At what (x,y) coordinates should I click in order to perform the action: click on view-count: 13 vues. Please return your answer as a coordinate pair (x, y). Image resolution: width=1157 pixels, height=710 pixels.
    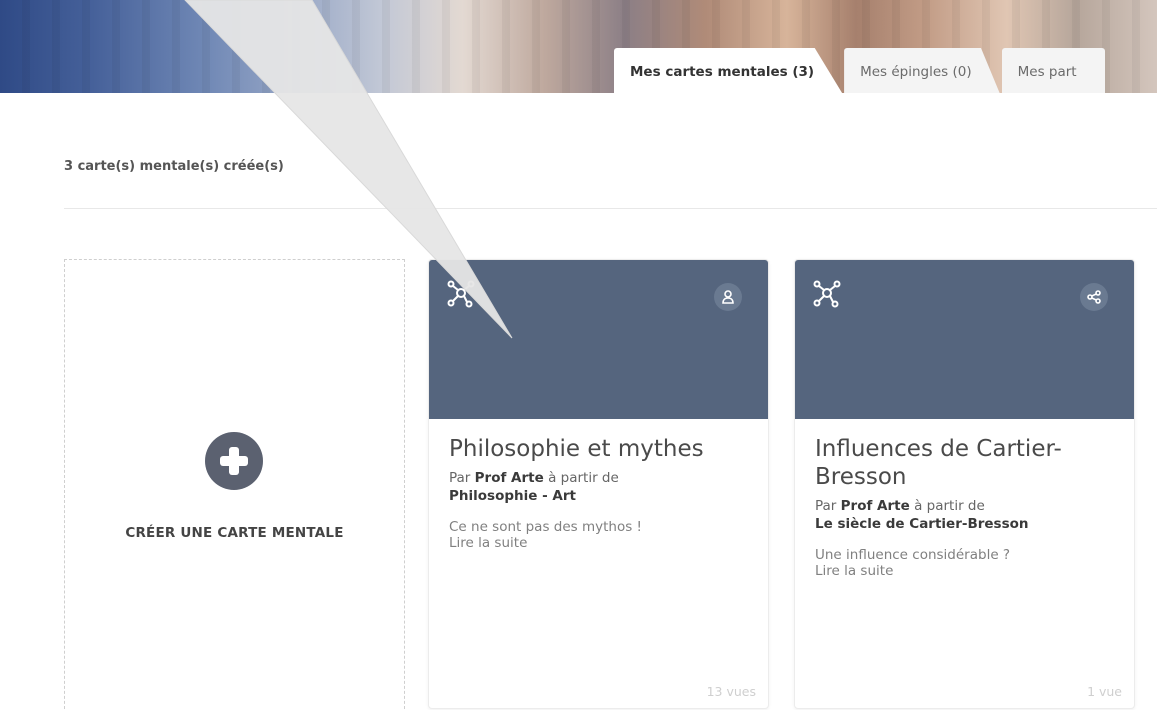
    Looking at the image, I should click on (731, 691).